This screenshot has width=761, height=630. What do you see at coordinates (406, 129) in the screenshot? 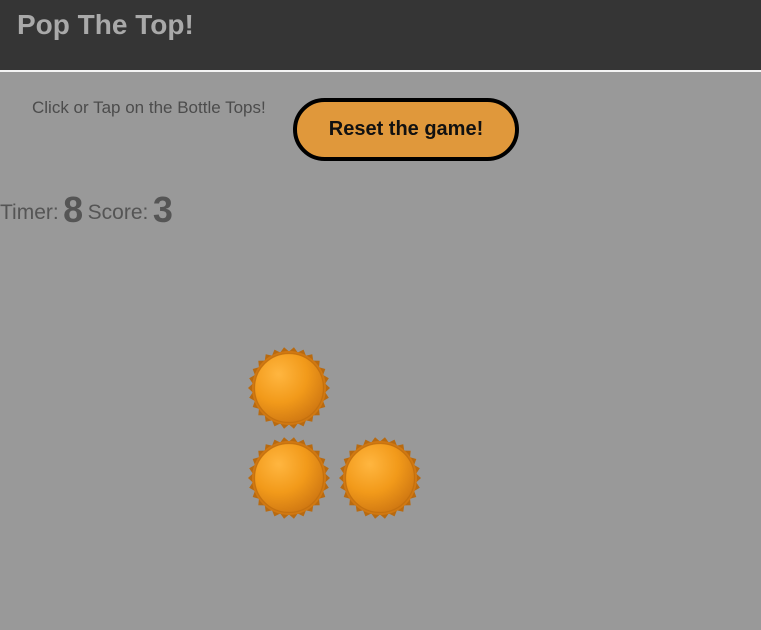
I see `reset-game-button: Reset the game!` at bounding box center [406, 129].